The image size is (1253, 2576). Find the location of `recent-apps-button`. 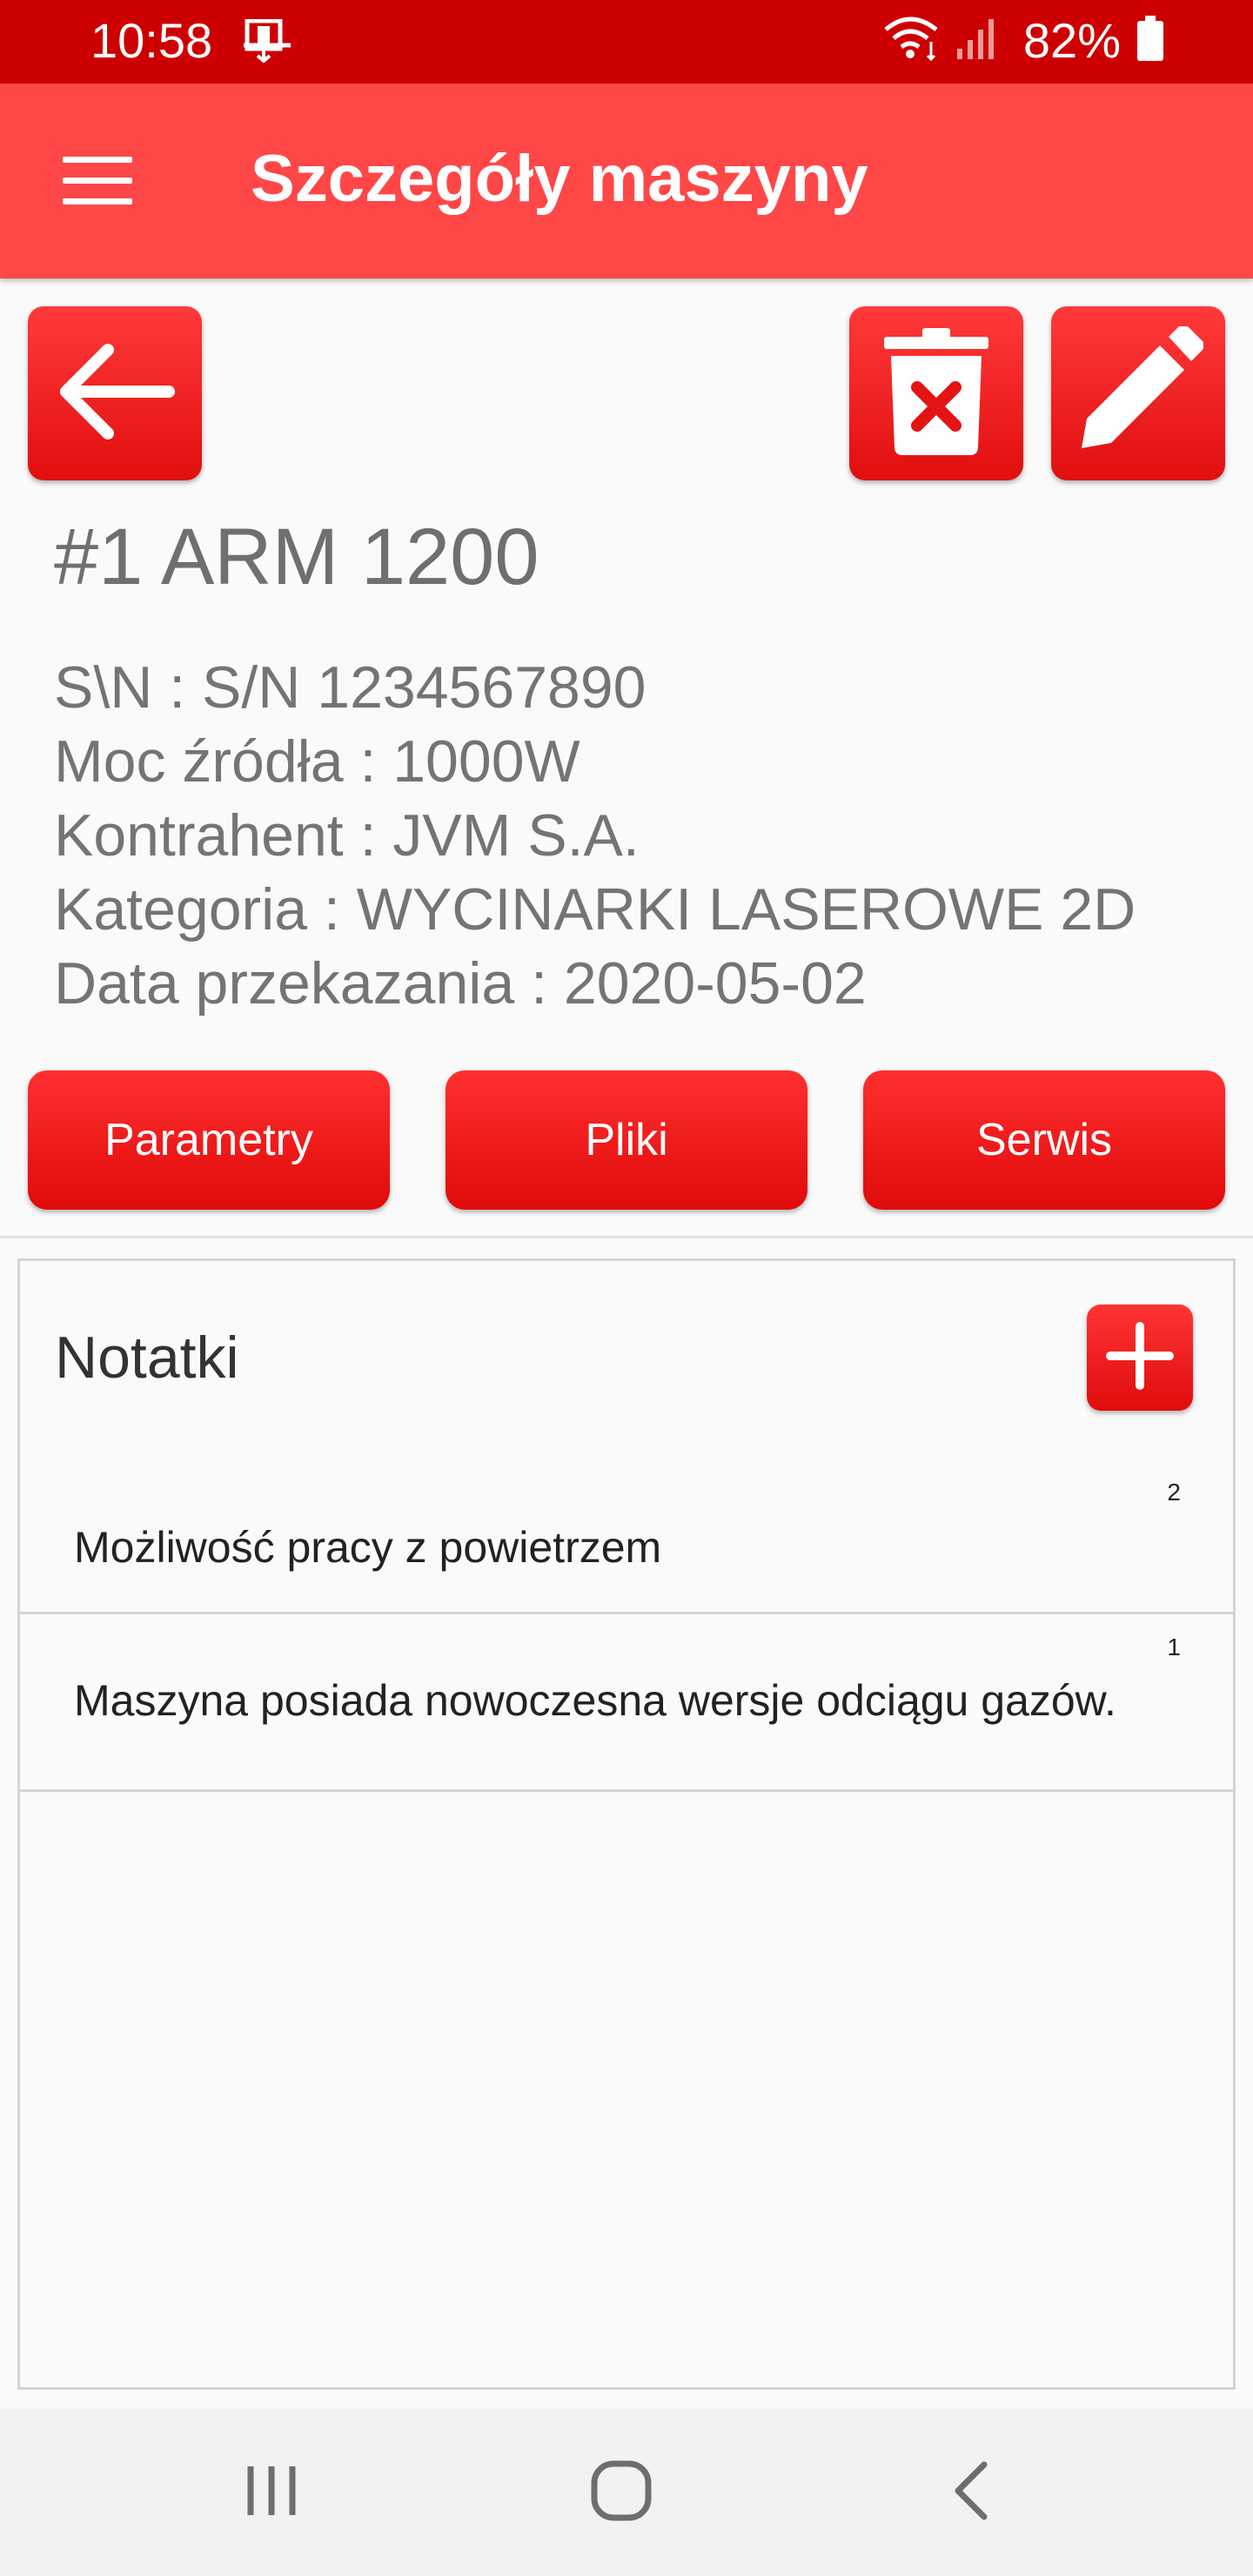

recent-apps-button is located at coordinates (271, 2492).